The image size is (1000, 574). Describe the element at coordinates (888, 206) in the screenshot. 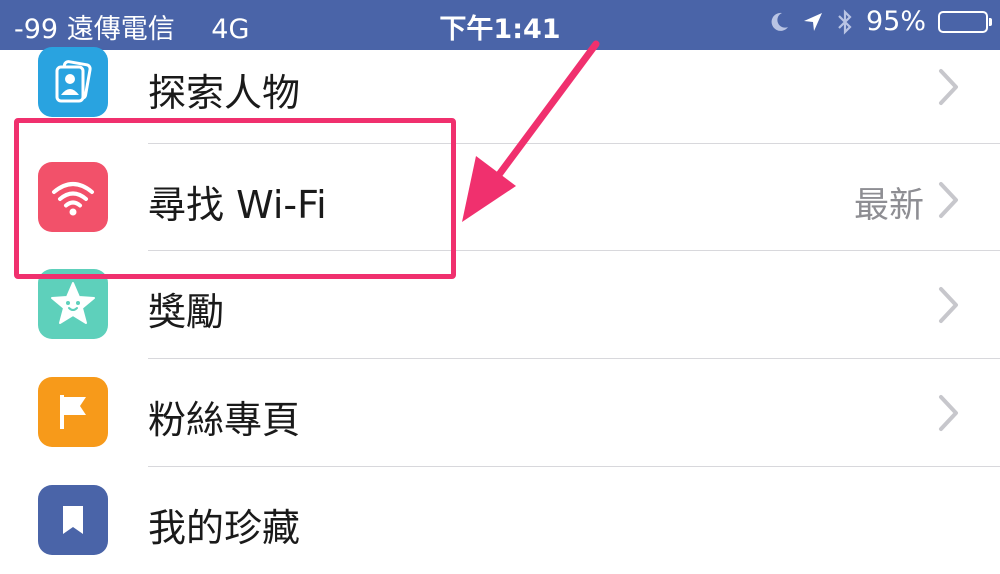

I see `new-badge: 最新` at that location.